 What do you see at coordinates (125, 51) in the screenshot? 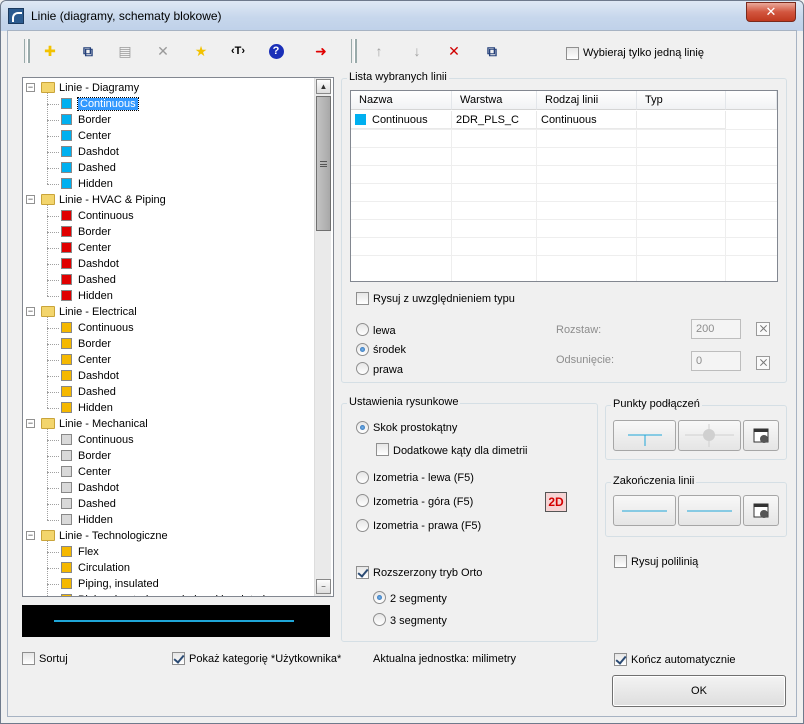
I see `properties-icon: ▤` at bounding box center [125, 51].